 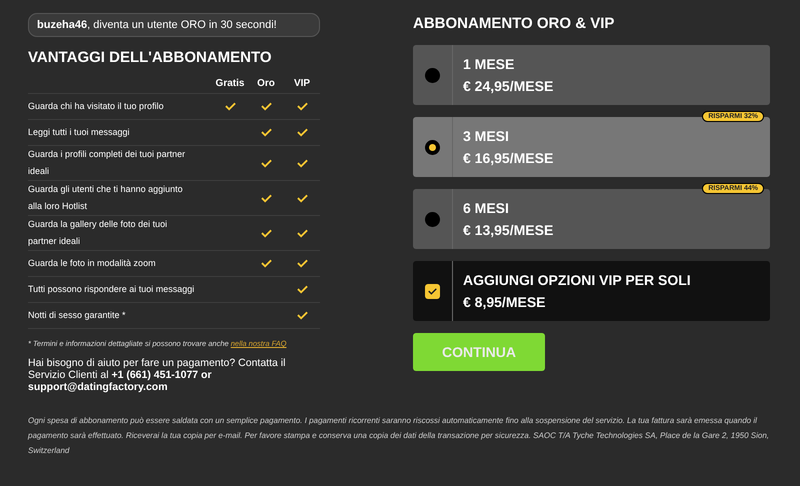 What do you see at coordinates (577, 280) in the screenshot?
I see `vip-option-label: AGGIUNGI OPZIONI VIP PER SOLI` at bounding box center [577, 280].